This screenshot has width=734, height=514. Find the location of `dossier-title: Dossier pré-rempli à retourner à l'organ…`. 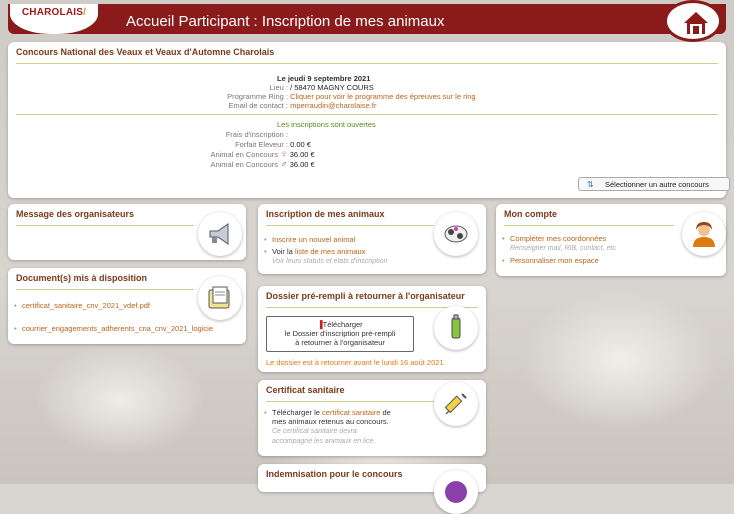

dossier-title: Dossier pré-rempli à retourner à l'organ… is located at coordinates (365, 296).